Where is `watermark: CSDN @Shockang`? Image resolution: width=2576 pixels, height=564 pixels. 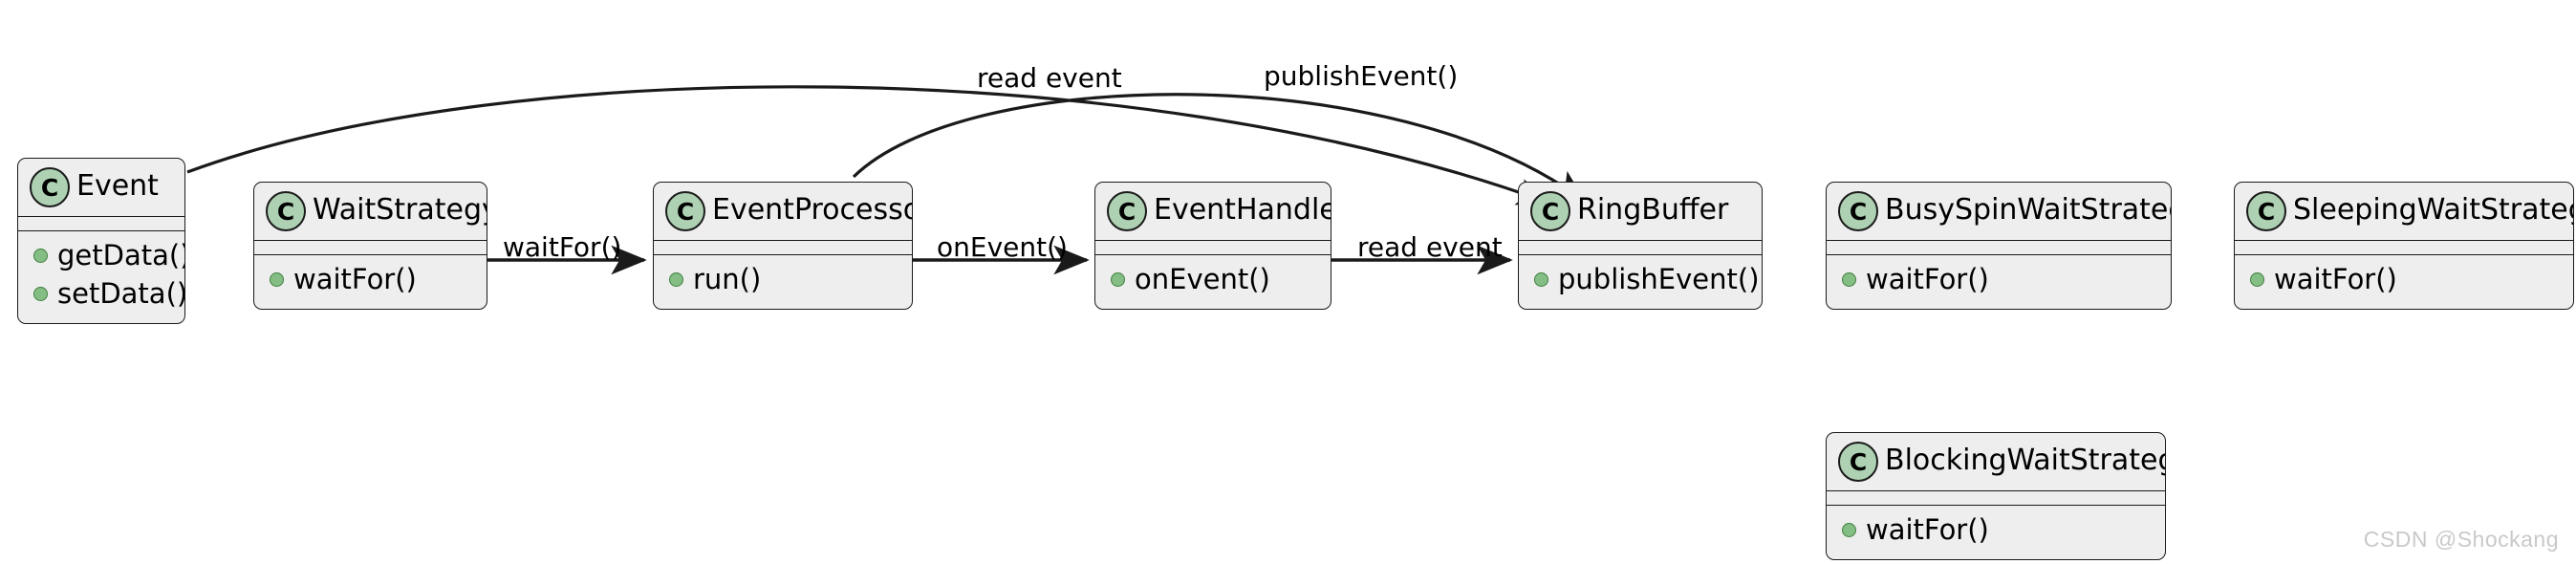 watermark: CSDN @Shockang is located at coordinates (2461, 539).